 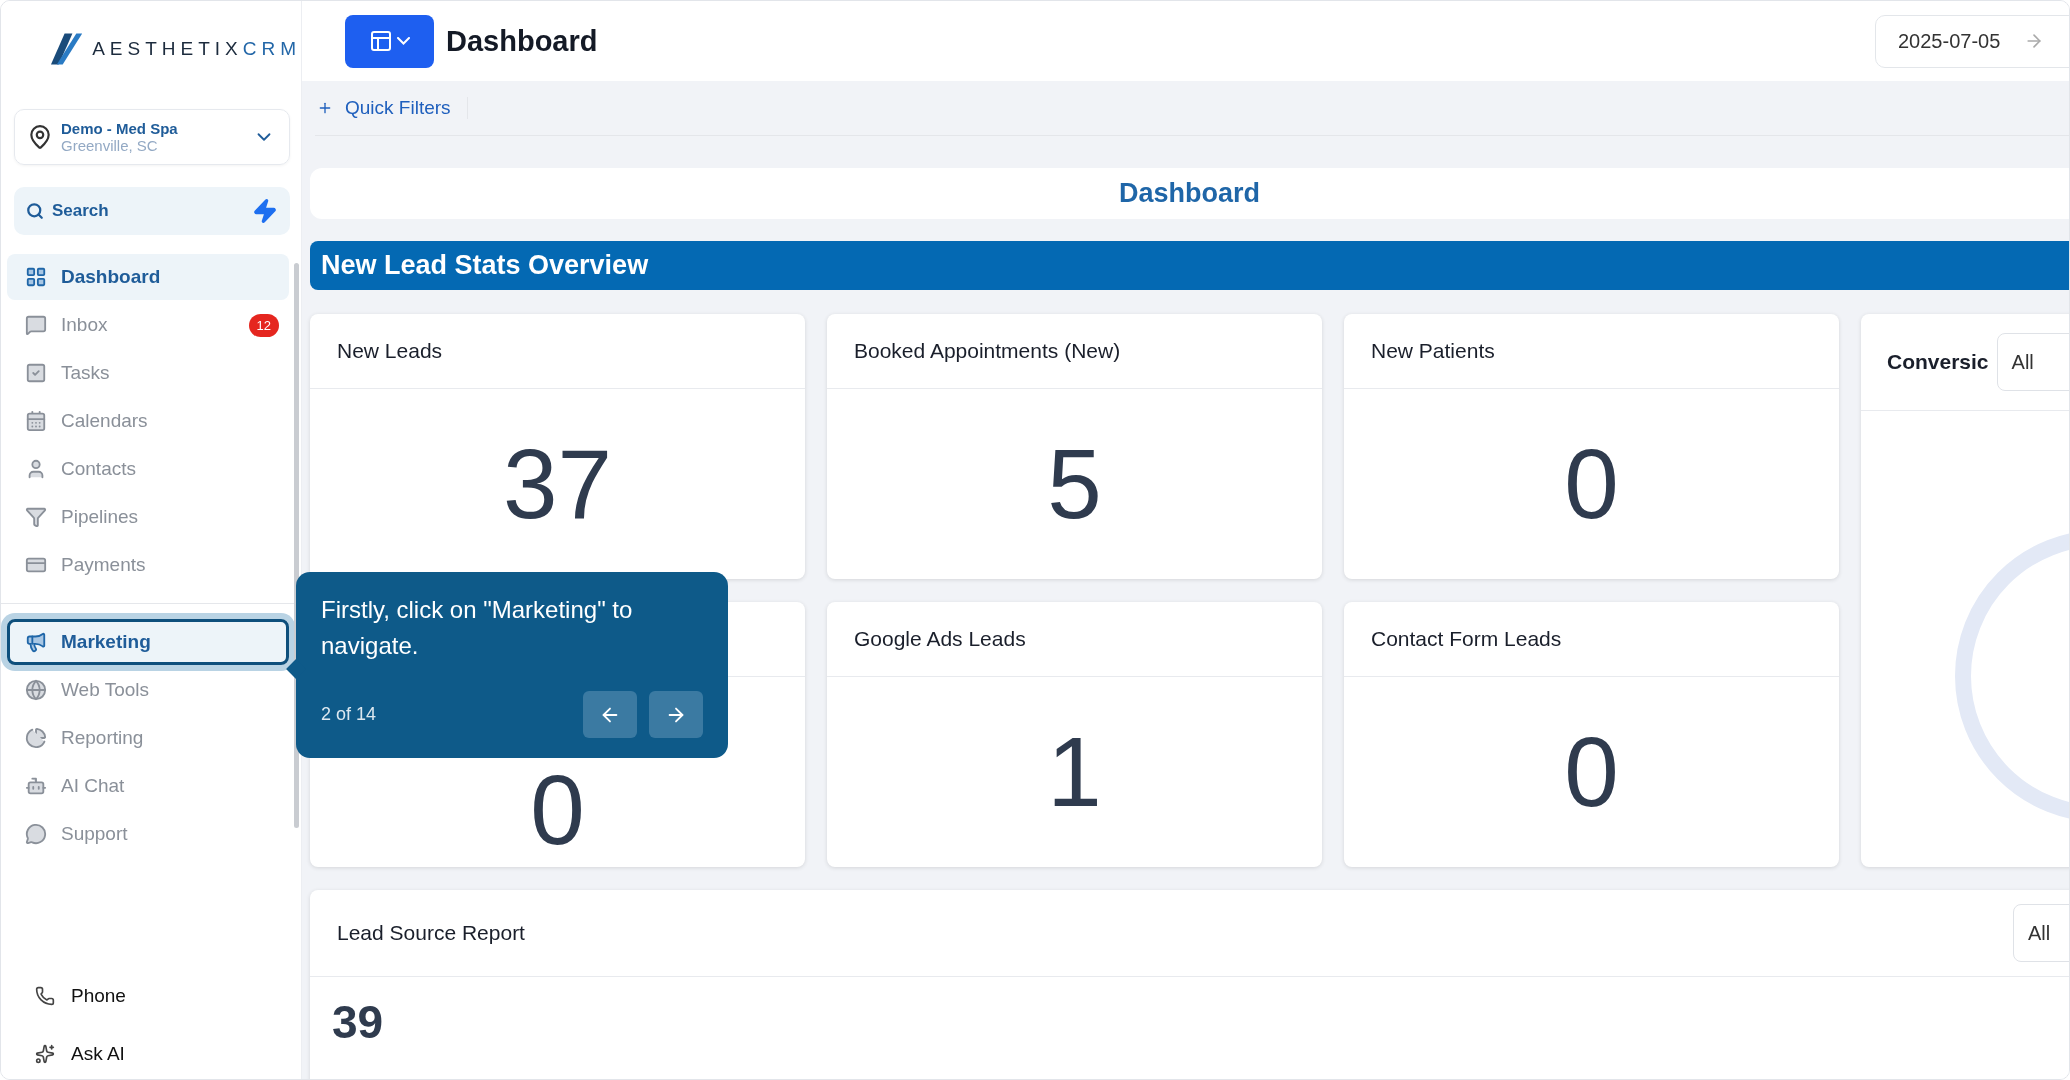 I want to click on nav-item: Contacts, so click(x=148, y=469).